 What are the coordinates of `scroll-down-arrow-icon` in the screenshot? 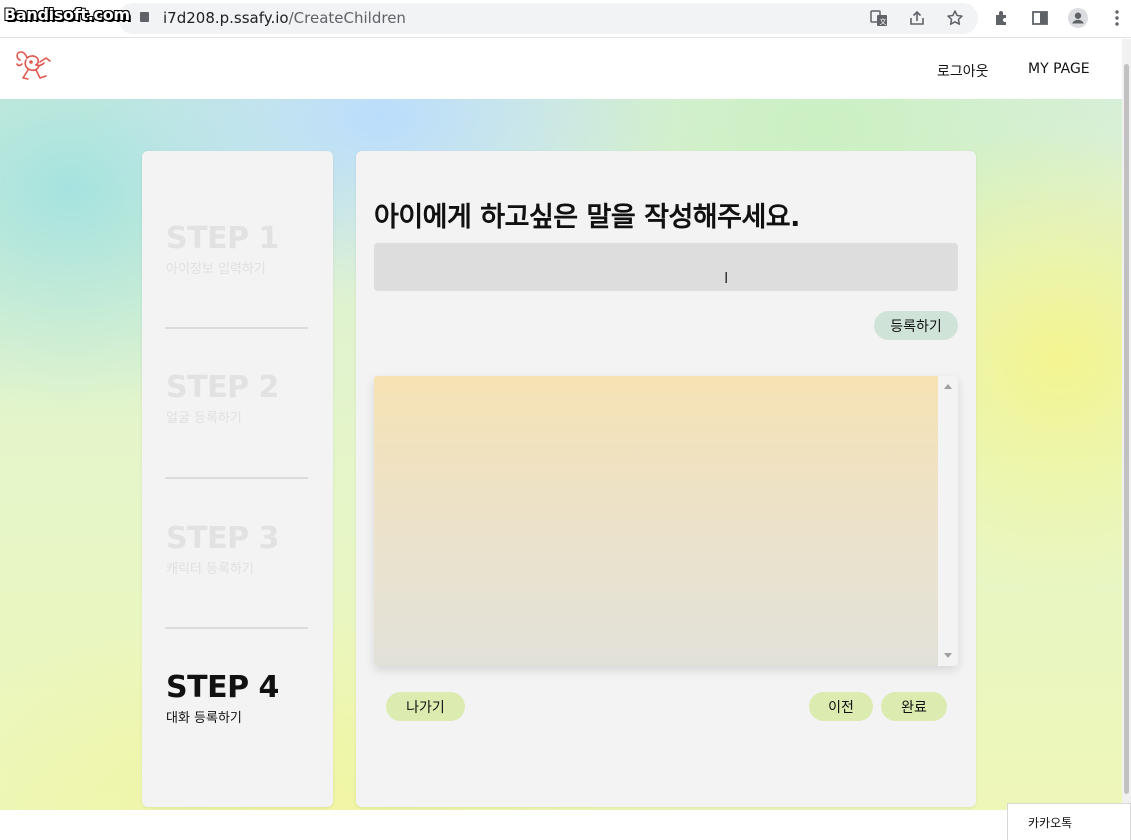 It's located at (948, 655).